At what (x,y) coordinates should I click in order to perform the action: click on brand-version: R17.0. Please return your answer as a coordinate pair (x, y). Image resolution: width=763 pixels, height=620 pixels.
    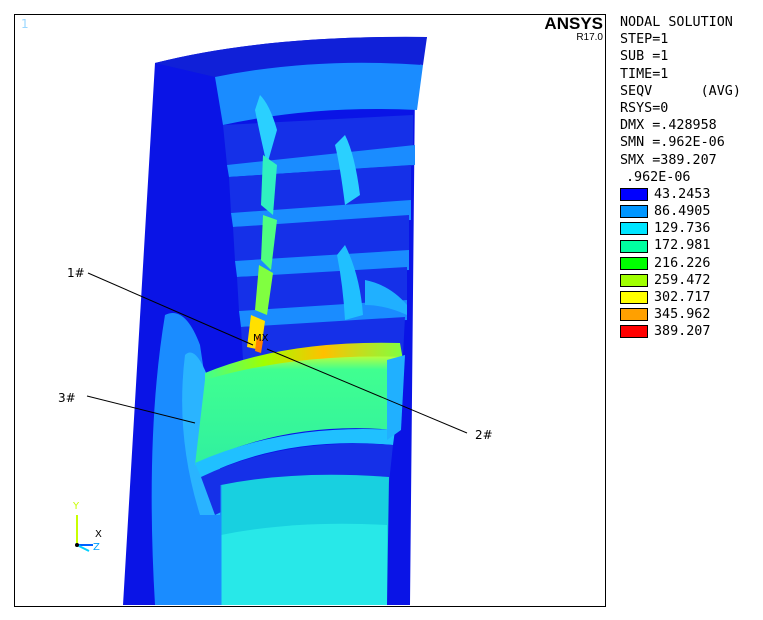
    Looking at the image, I should click on (589, 37).